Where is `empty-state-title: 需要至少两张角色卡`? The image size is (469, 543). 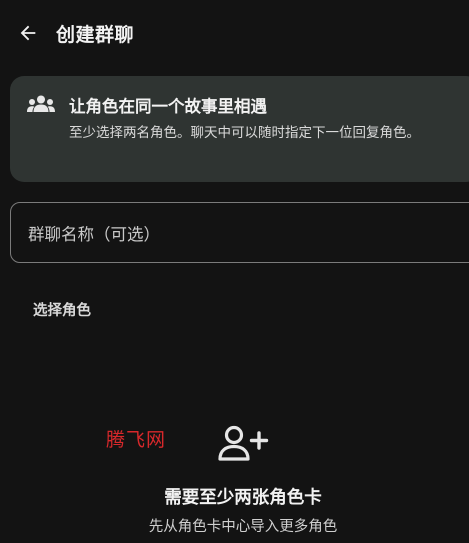
empty-state-title: 需要至少两张角色卡 is located at coordinates (243, 498).